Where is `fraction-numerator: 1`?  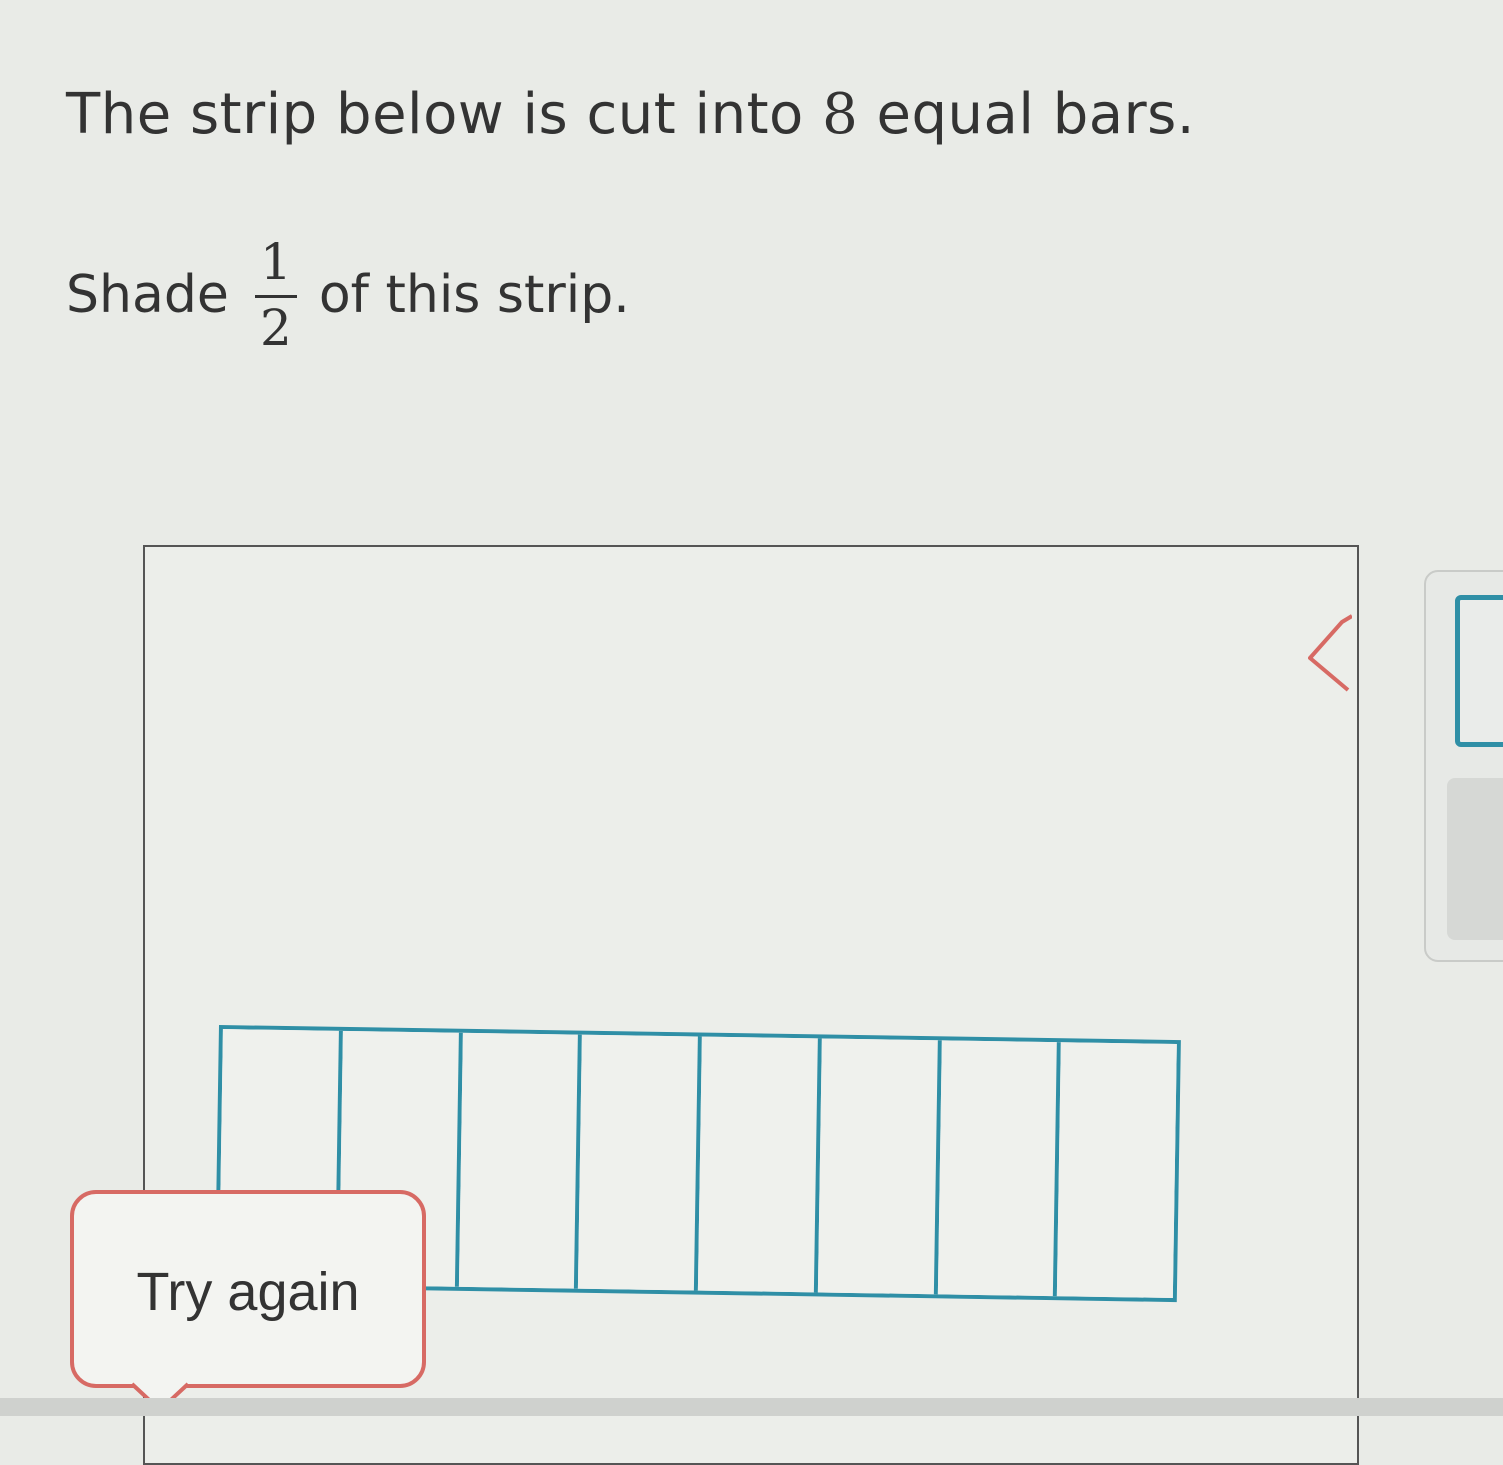
fraction-numerator: 1 is located at coordinates (275, 262).